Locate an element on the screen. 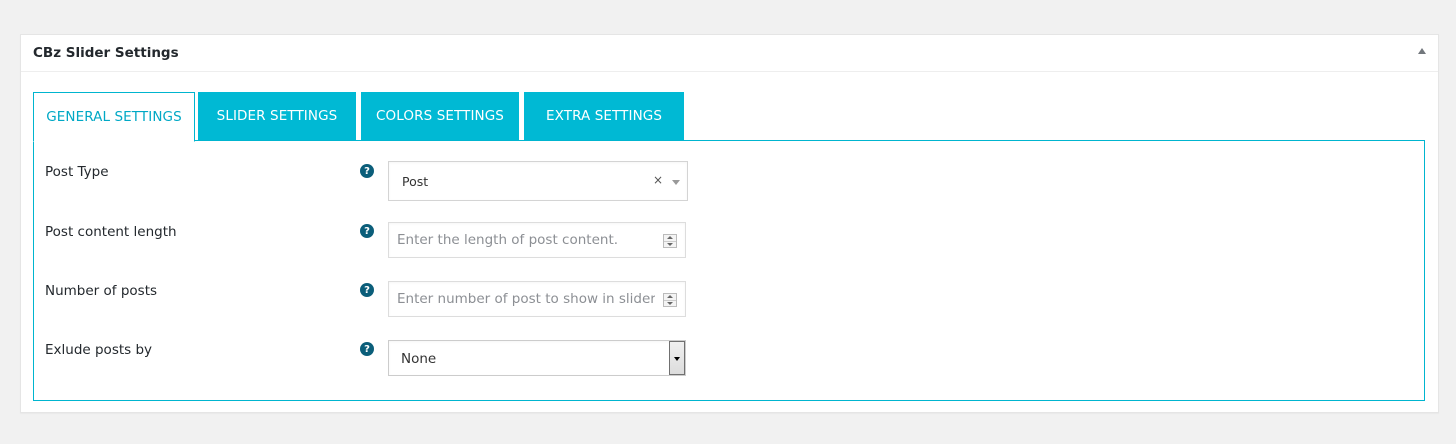 The width and height of the screenshot is (1456, 444). tab-slider-settings: SLIDER SETTINGS is located at coordinates (277, 116).